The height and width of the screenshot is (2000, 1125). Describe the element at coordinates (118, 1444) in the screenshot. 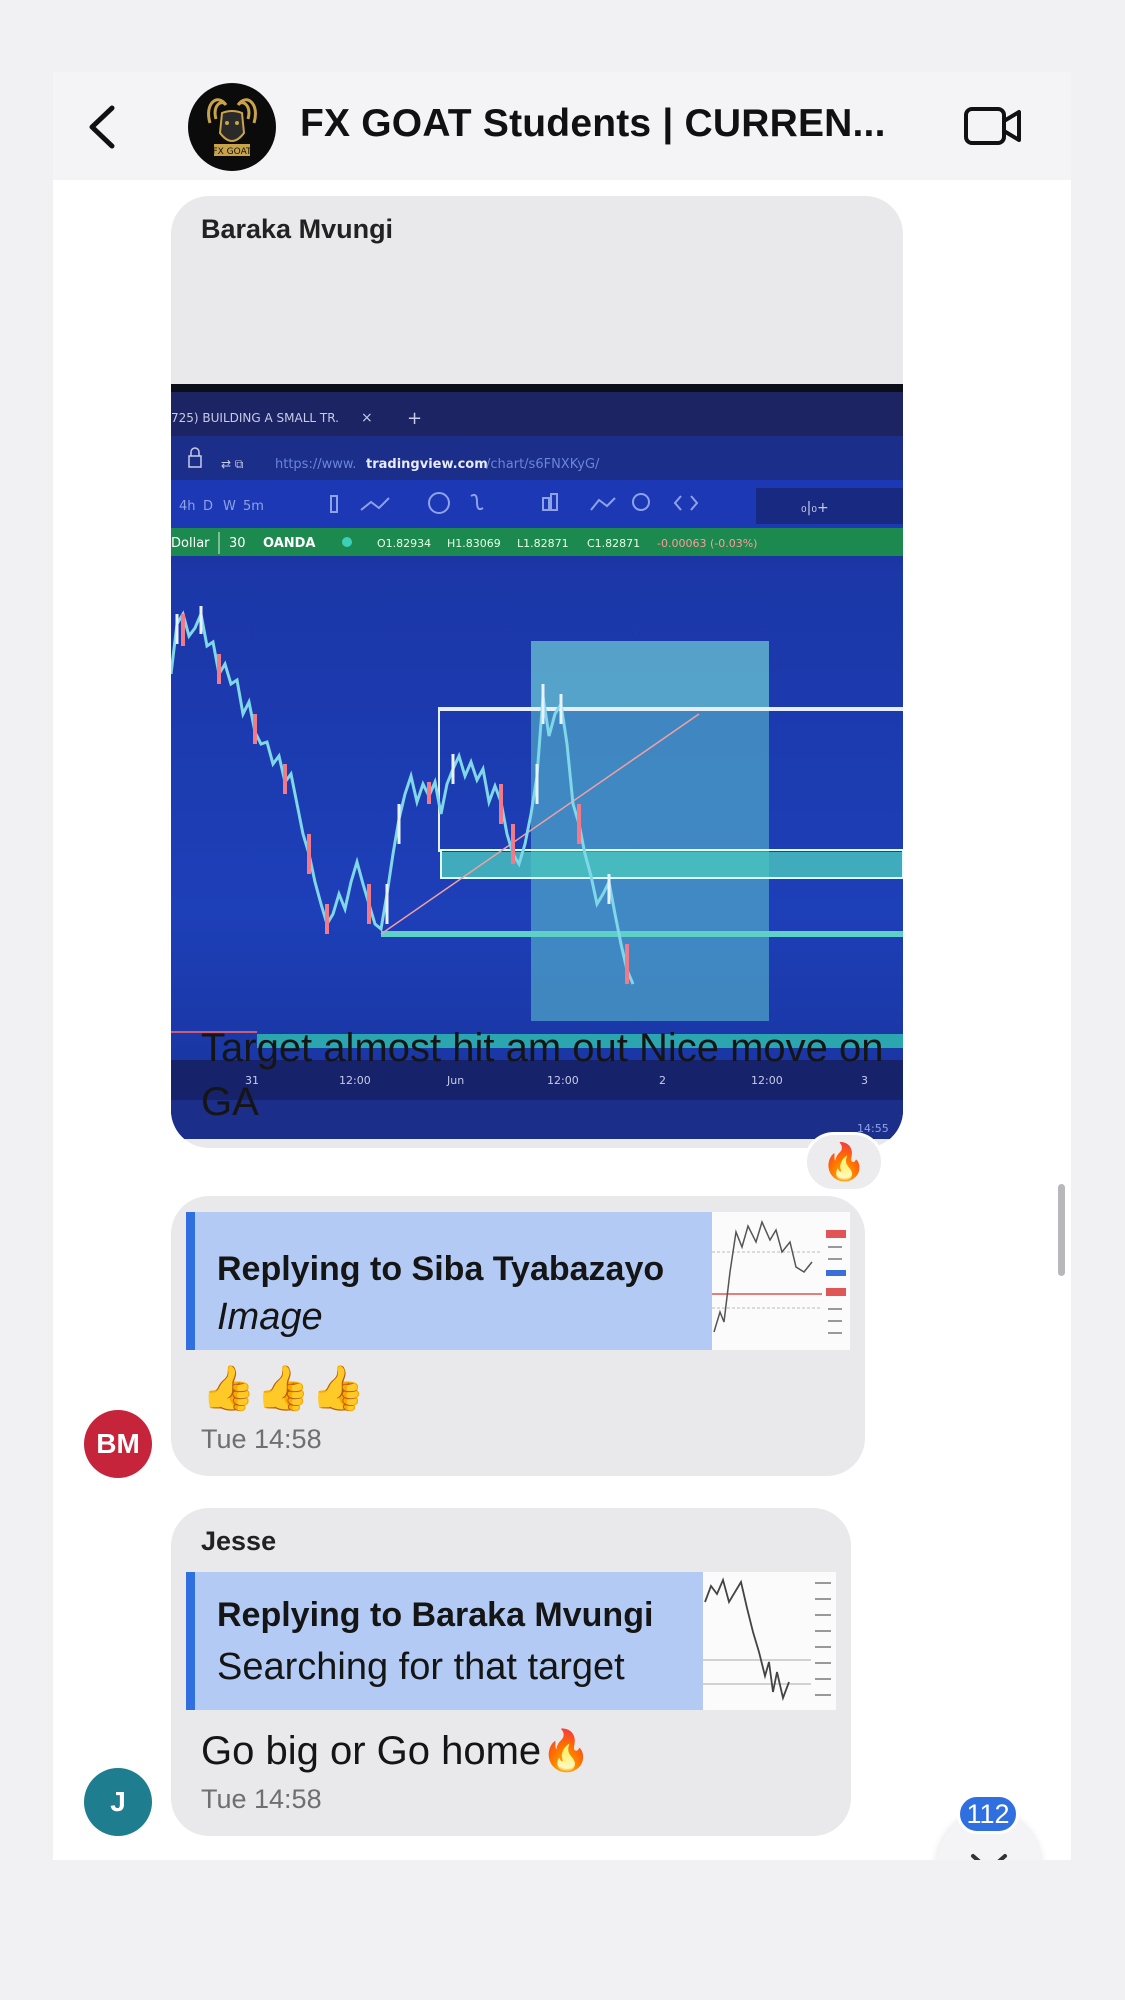

I see `avatar: BM` at that location.